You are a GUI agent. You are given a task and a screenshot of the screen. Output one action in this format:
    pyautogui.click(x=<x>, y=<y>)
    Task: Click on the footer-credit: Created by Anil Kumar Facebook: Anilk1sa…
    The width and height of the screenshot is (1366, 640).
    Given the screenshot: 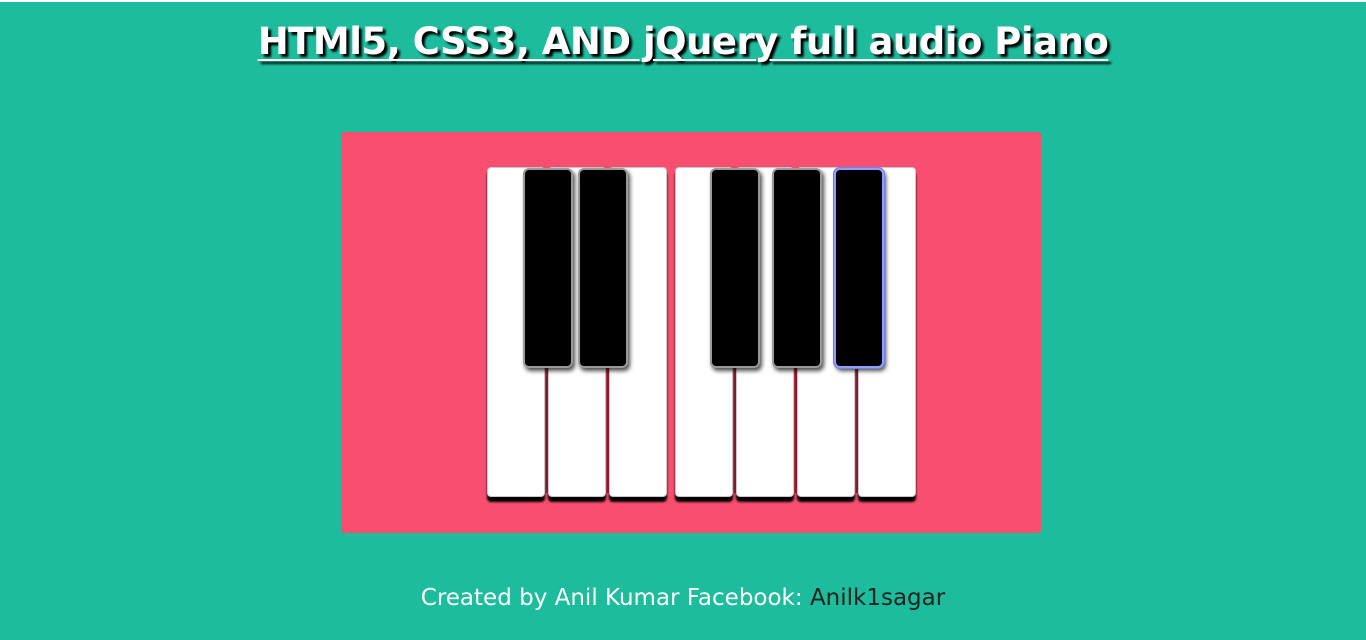 What is the action you would take?
    pyautogui.click(x=683, y=598)
    